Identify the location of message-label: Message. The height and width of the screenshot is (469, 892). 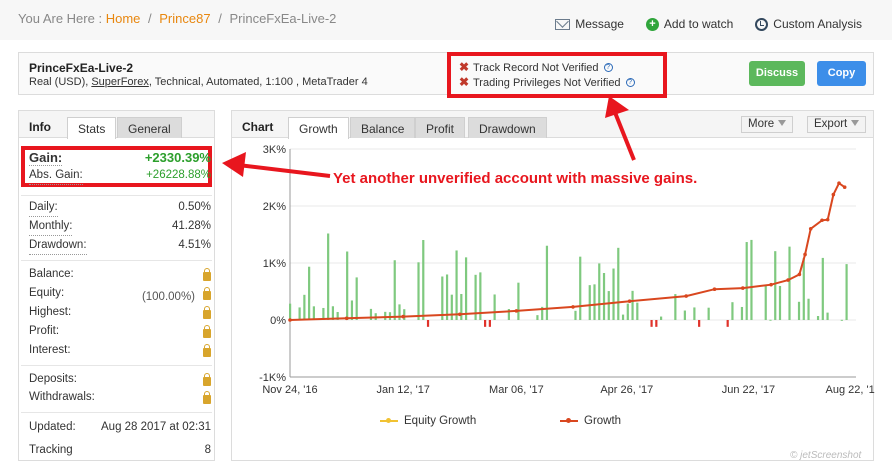
(599, 24).